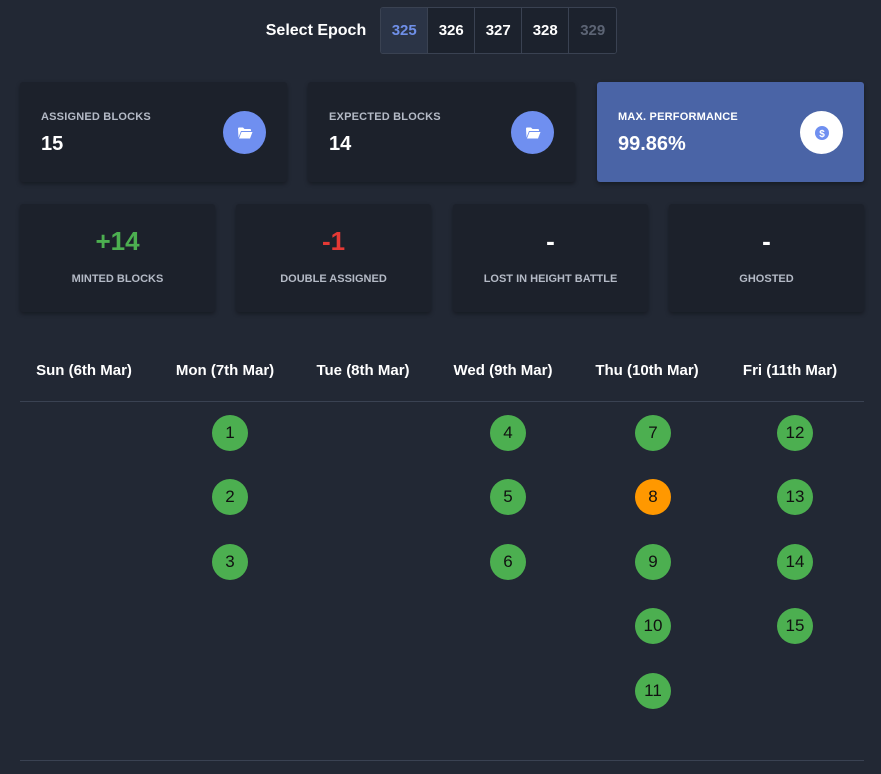 Image resolution: width=881 pixels, height=774 pixels. Describe the element at coordinates (333, 279) in the screenshot. I see `double-assigned-label: DOUBLE ASSIGNED` at that location.